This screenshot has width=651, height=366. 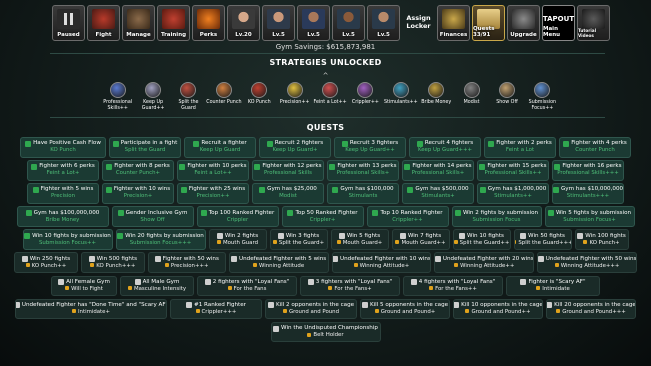 I want to click on quest-title: Fighter with 16 perks, so click(x=592, y=166).